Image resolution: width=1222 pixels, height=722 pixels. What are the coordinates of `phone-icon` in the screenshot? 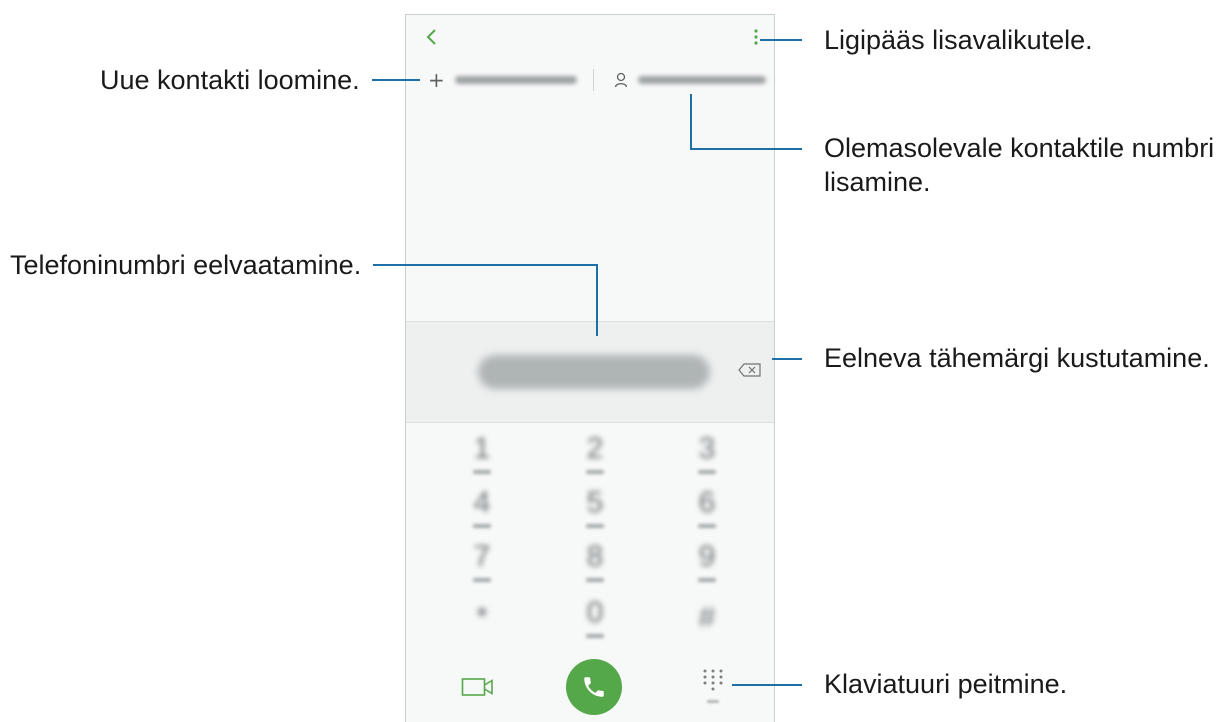 It's located at (594, 687).